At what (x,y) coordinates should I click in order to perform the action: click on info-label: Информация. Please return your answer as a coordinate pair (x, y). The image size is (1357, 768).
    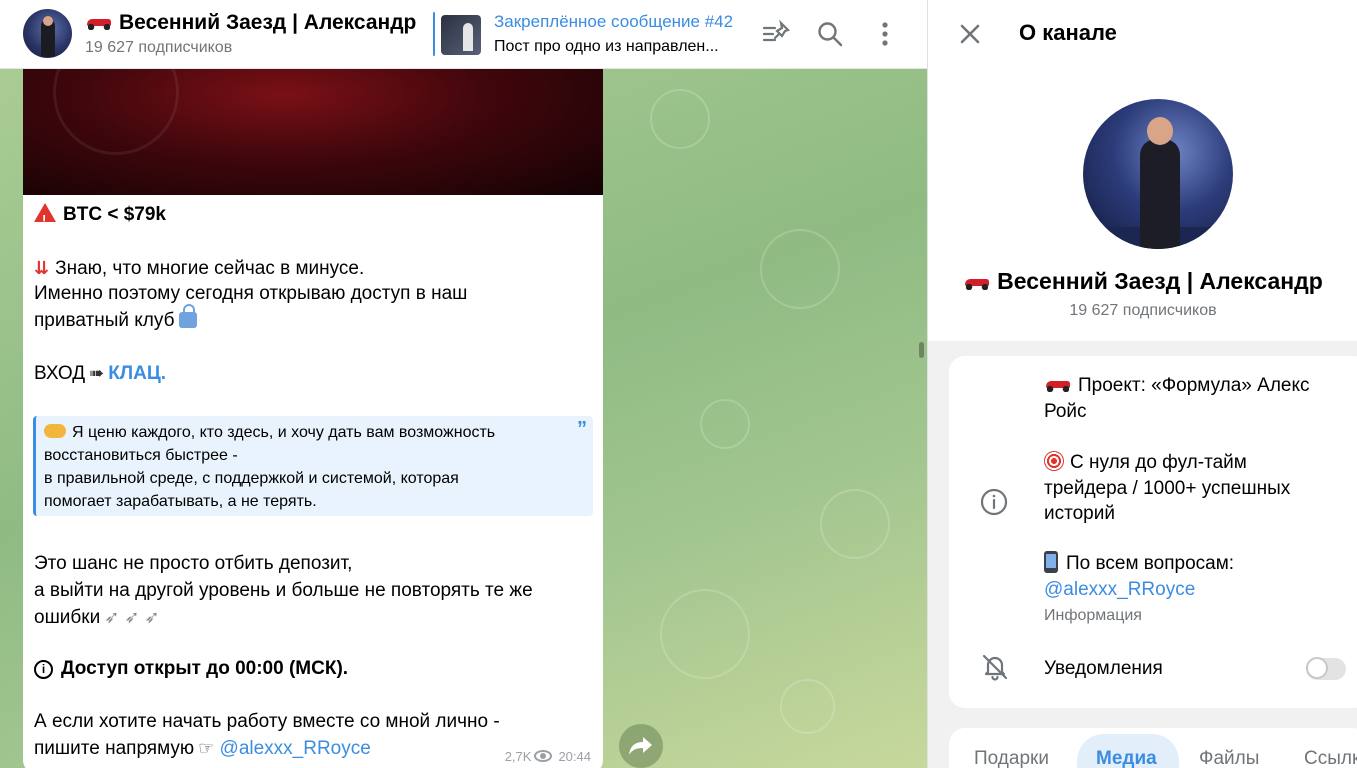
    Looking at the image, I should click on (1093, 615).